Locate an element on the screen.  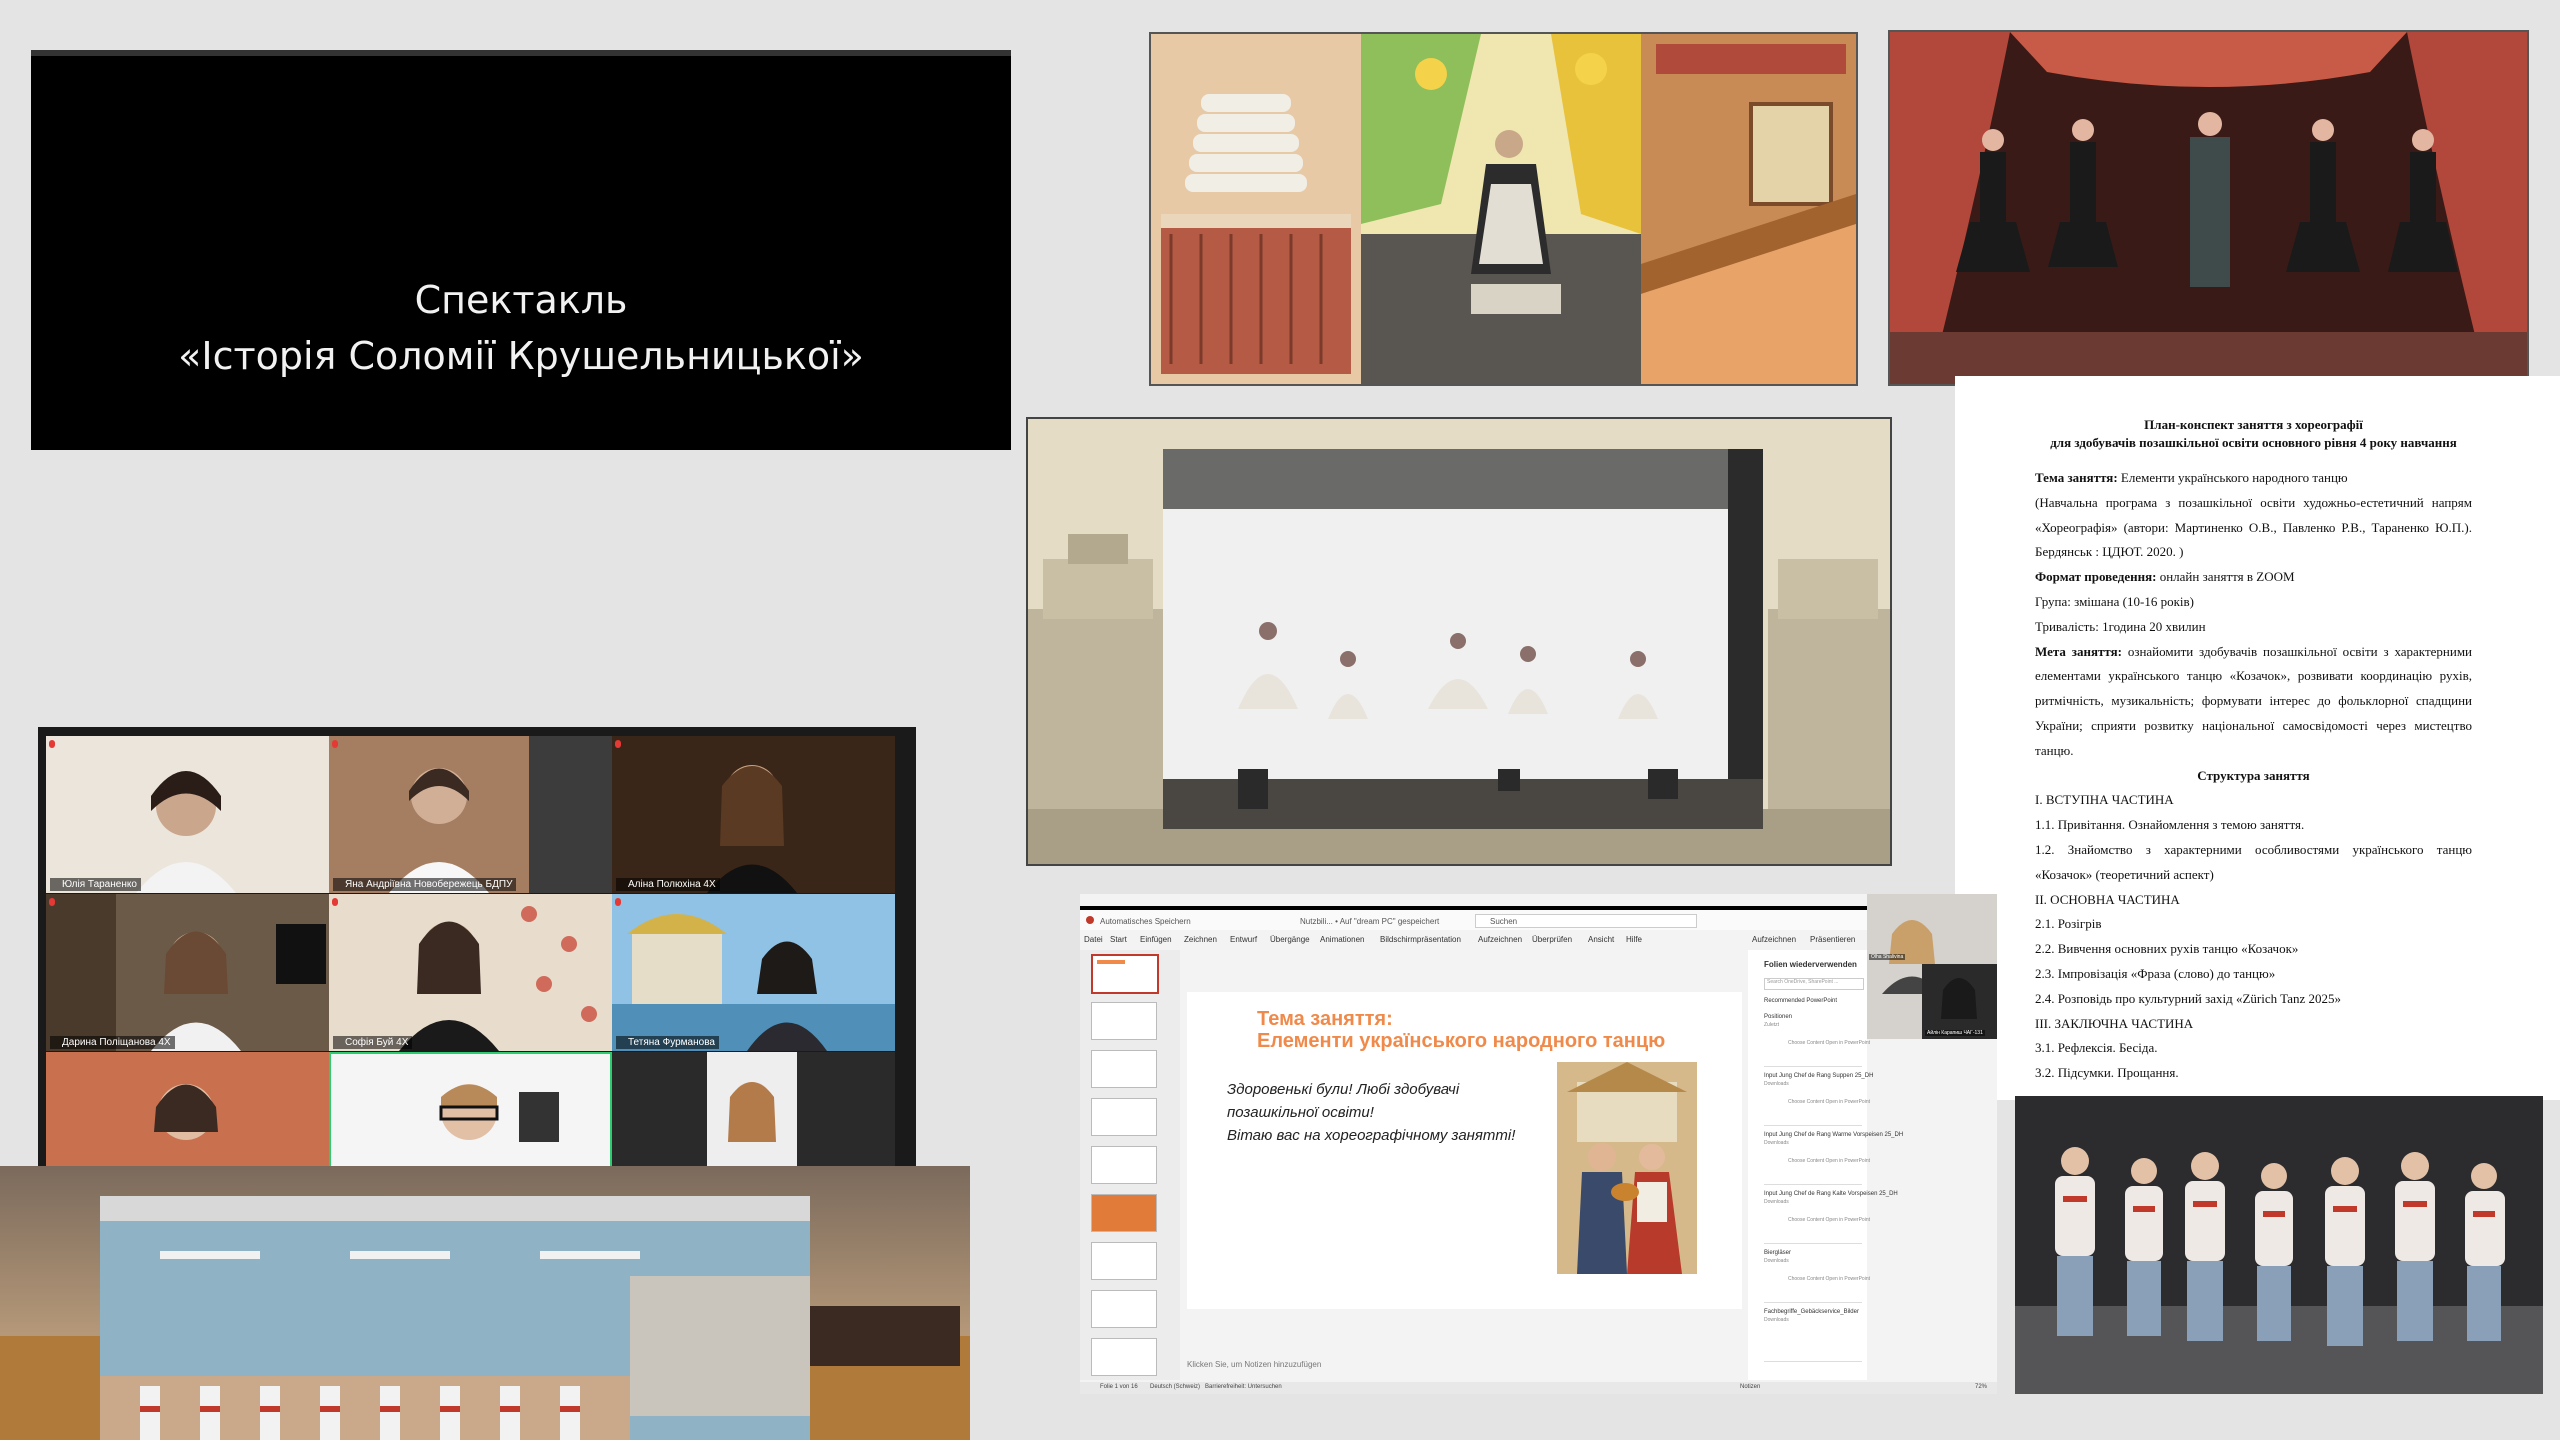
slide-thumbnails is located at coordinates (1130, 1165).